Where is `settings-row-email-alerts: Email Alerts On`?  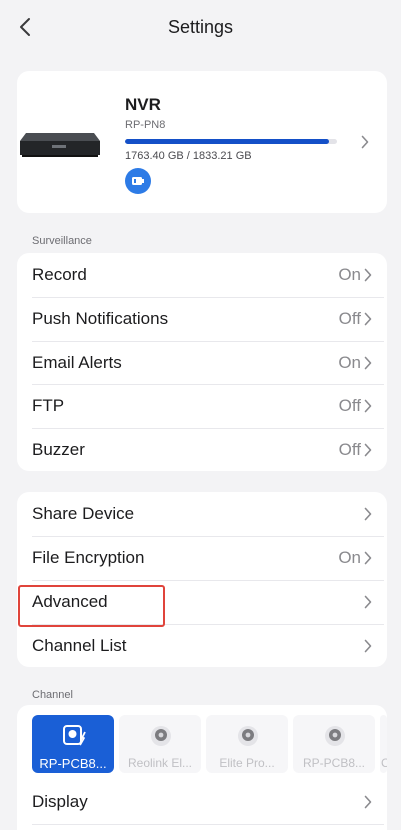
settings-row-email-alerts: Email Alerts On is located at coordinates (202, 363).